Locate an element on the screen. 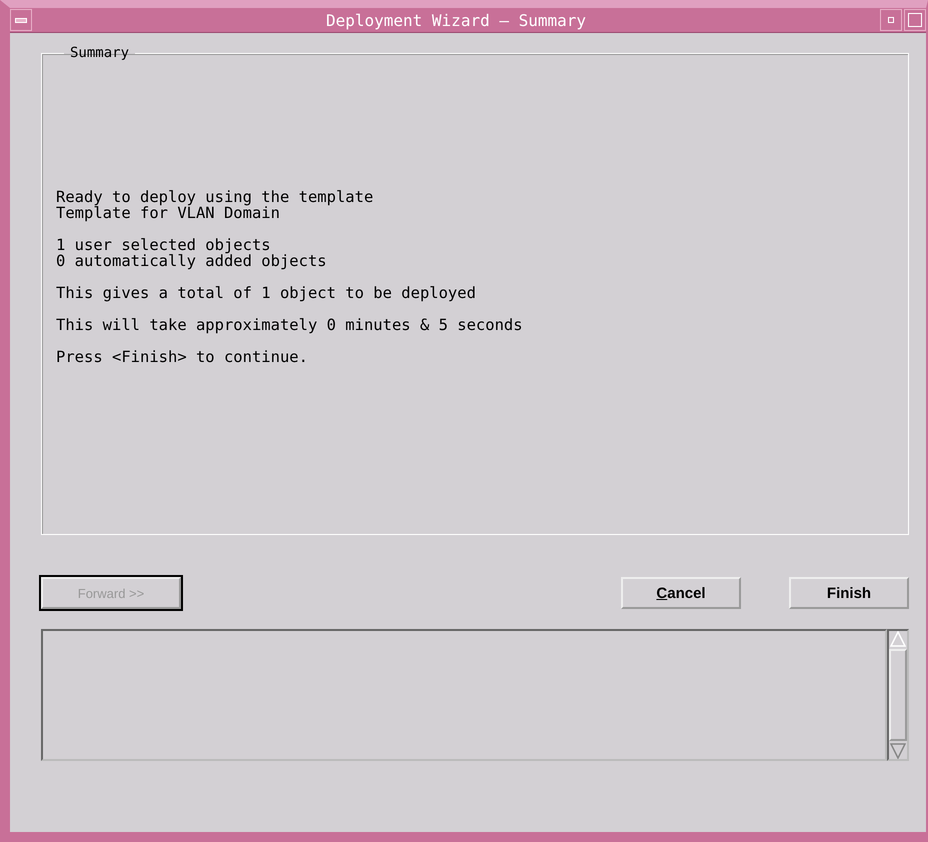 The height and width of the screenshot is (842, 928). group-legend: Summary is located at coordinates (100, 53).